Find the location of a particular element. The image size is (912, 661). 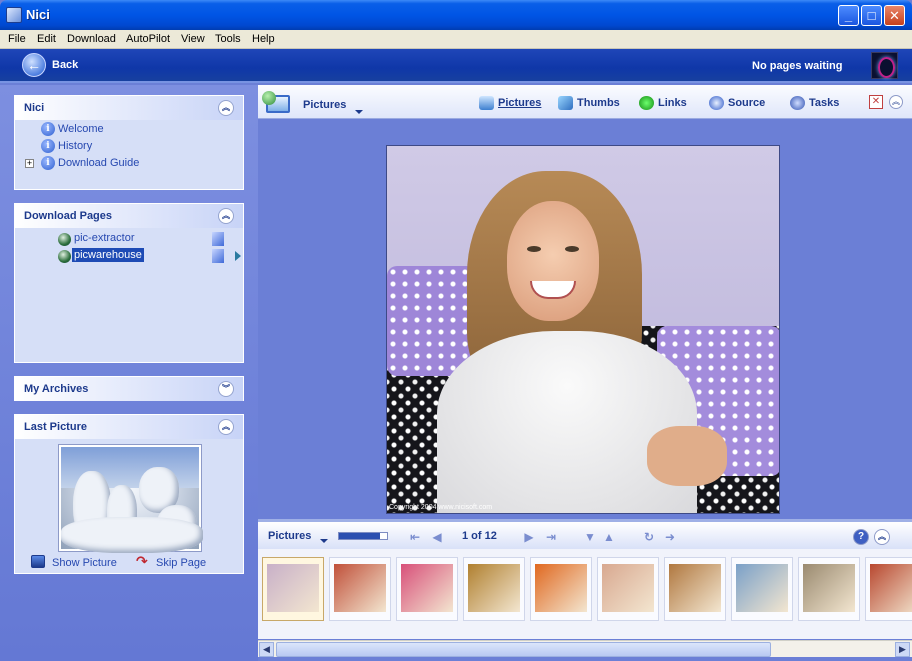

fullscreen-icon: ✕ is located at coordinates (876, 102).